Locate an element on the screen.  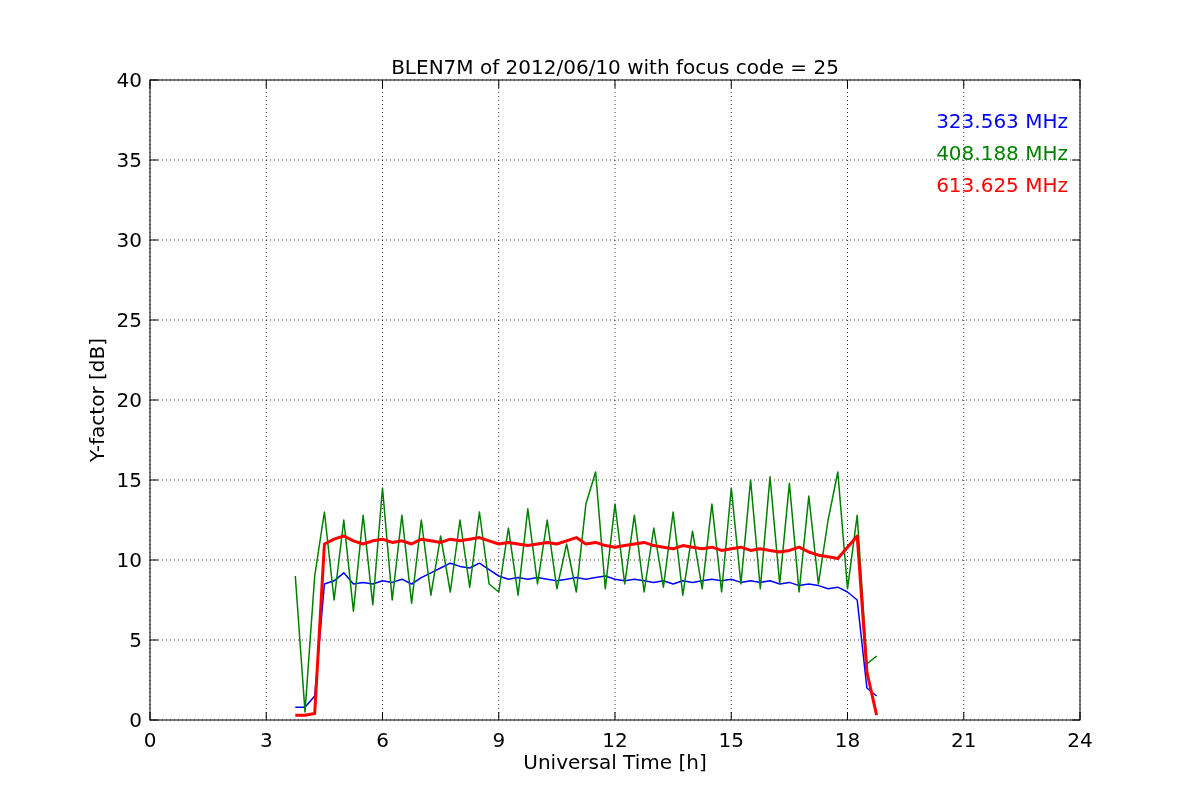
axis-tick-label: 21 is located at coordinates (964, 740).